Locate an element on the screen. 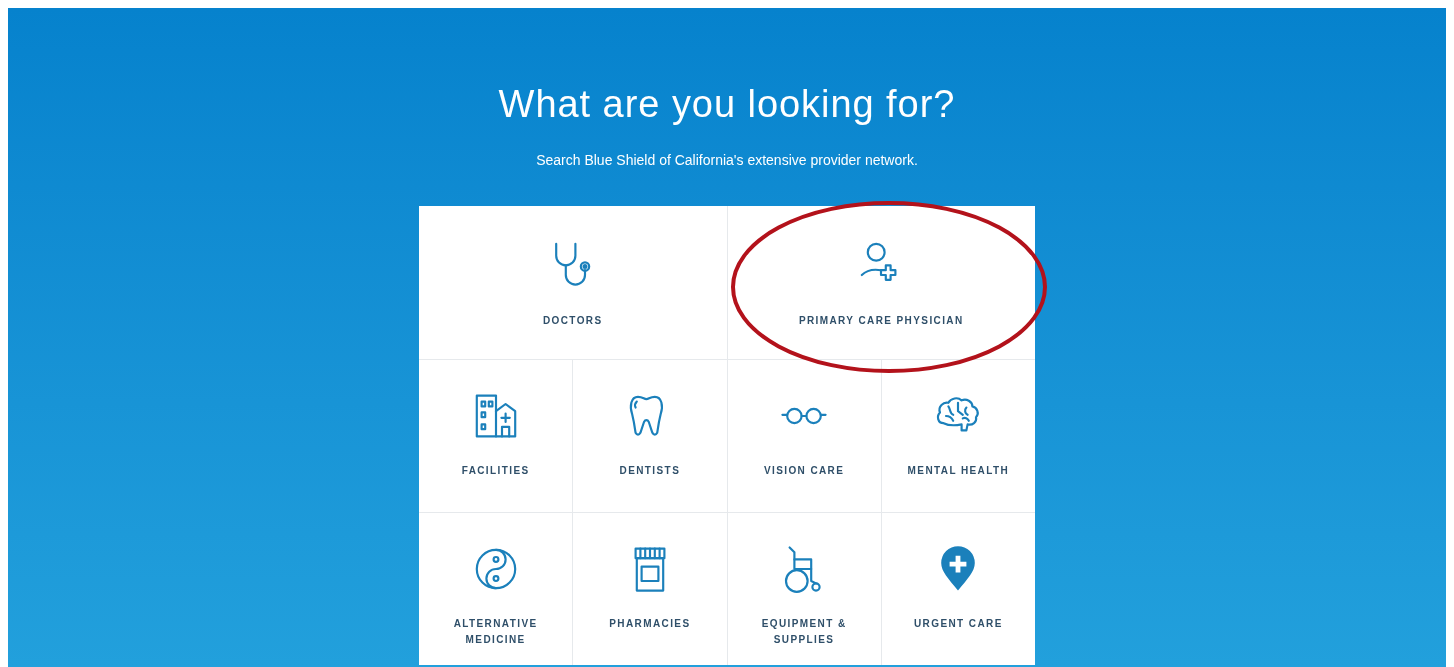  category-label: URGENT CARE is located at coordinates (958, 624).